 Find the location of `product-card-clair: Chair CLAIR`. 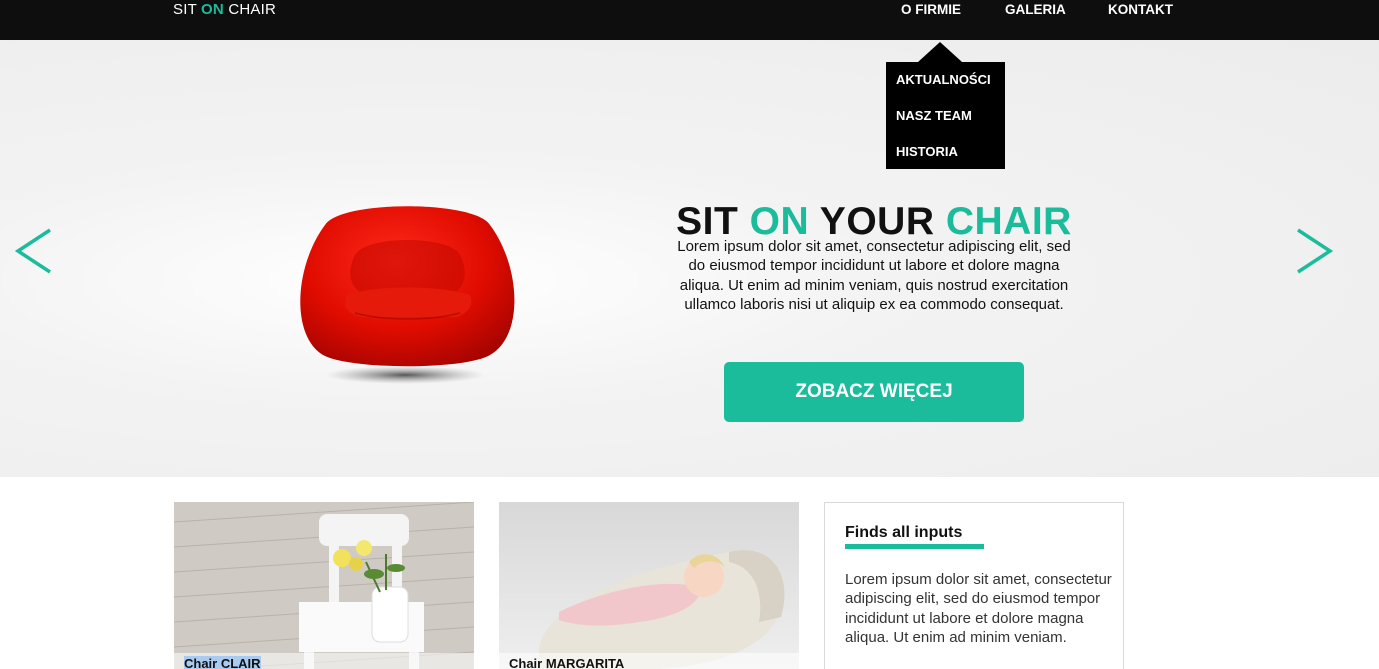

product-card-clair: Chair CLAIR is located at coordinates (324, 585).